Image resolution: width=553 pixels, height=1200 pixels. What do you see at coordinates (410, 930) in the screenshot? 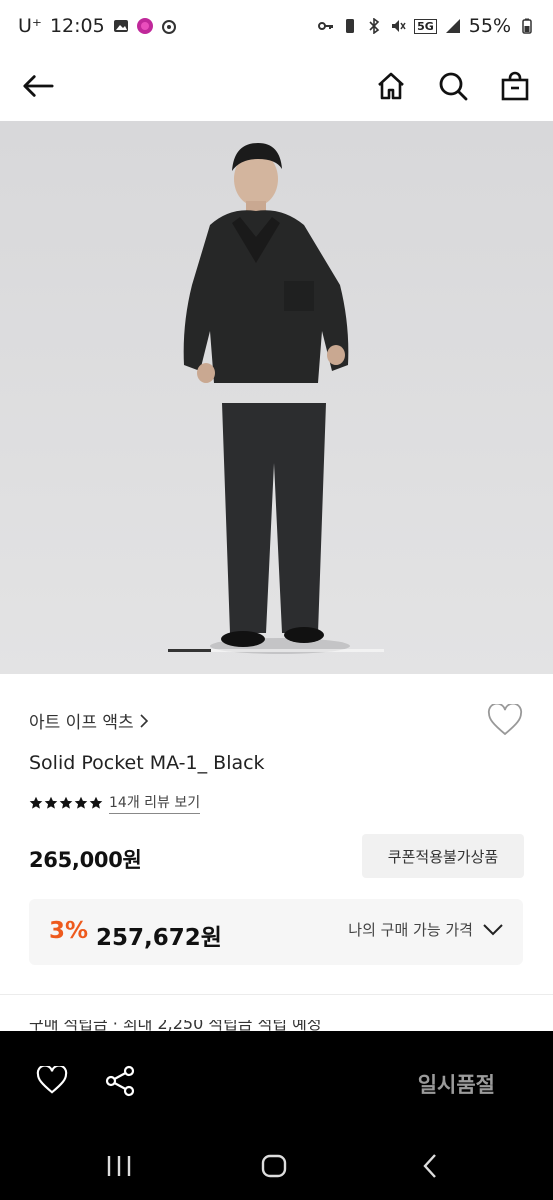
I see `my-price-label: 나의 구매 가능 가격` at bounding box center [410, 930].